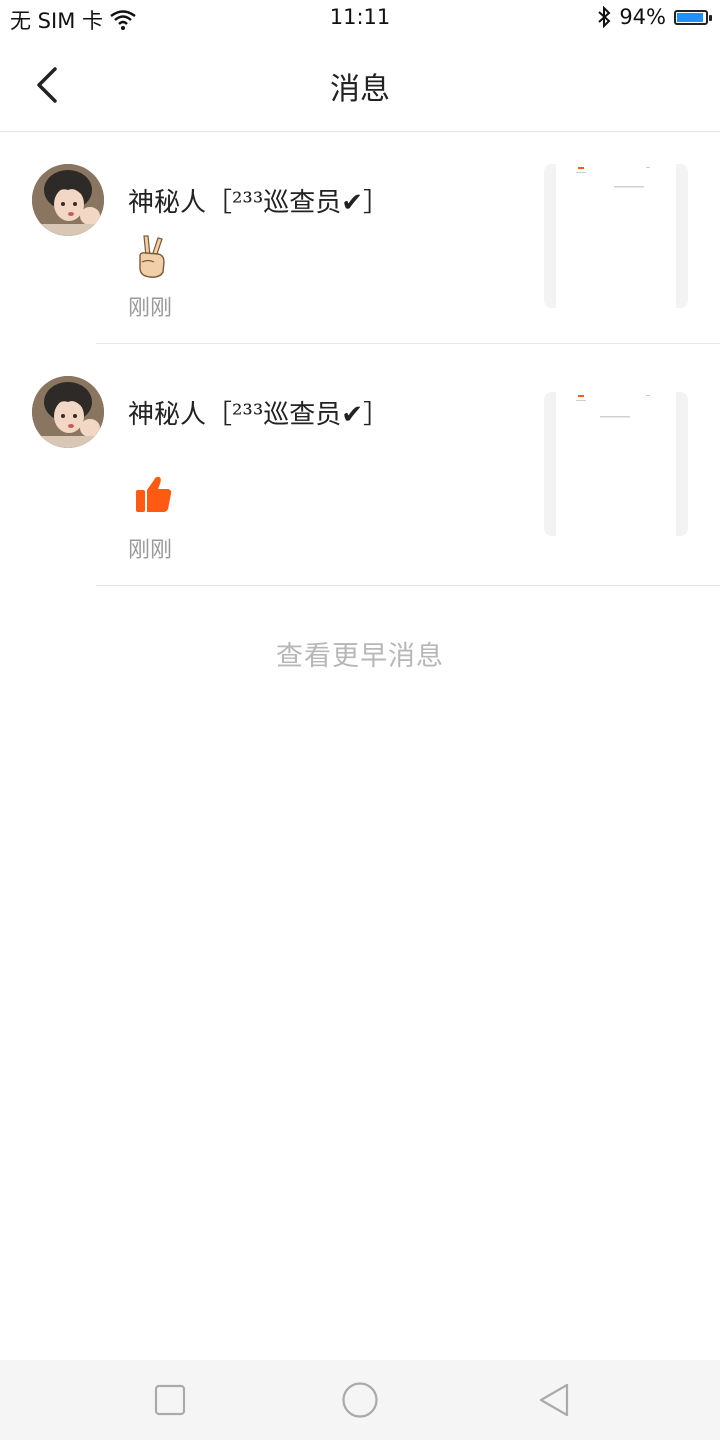 The image size is (720, 1440). I want to click on battery-percent: 94%, so click(642, 17).